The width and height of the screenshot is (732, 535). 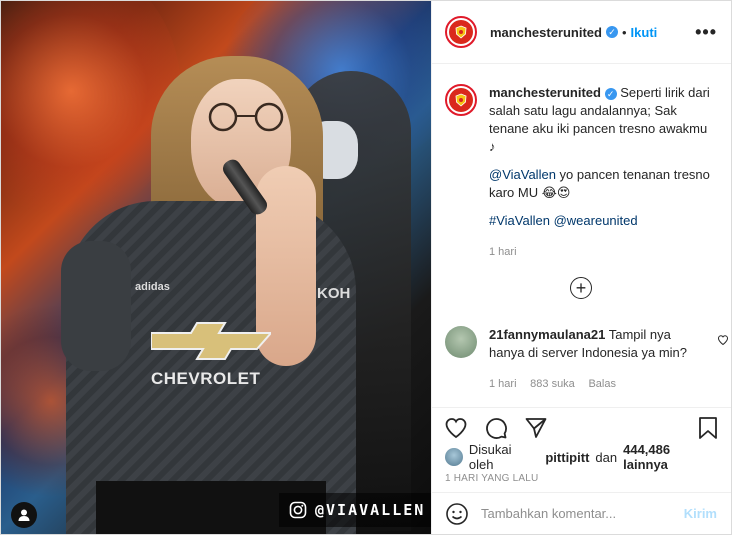 What do you see at coordinates (545, 92) in the screenshot?
I see `caption-username: manchesterunited` at bounding box center [545, 92].